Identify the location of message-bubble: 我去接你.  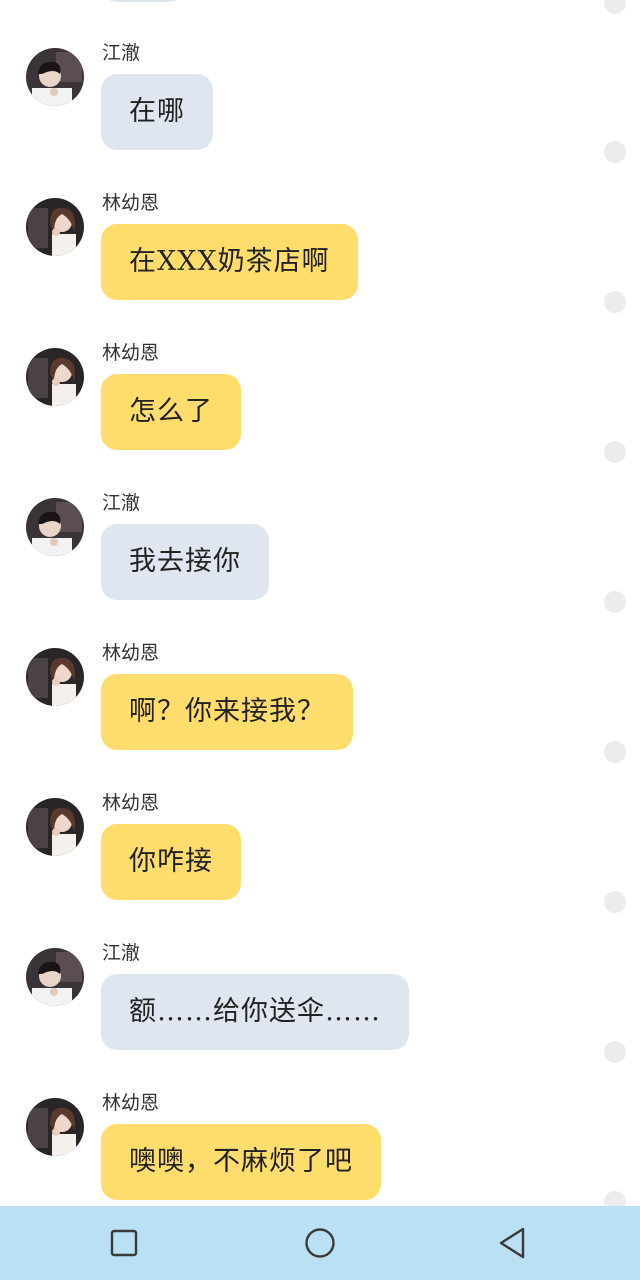
(185, 562).